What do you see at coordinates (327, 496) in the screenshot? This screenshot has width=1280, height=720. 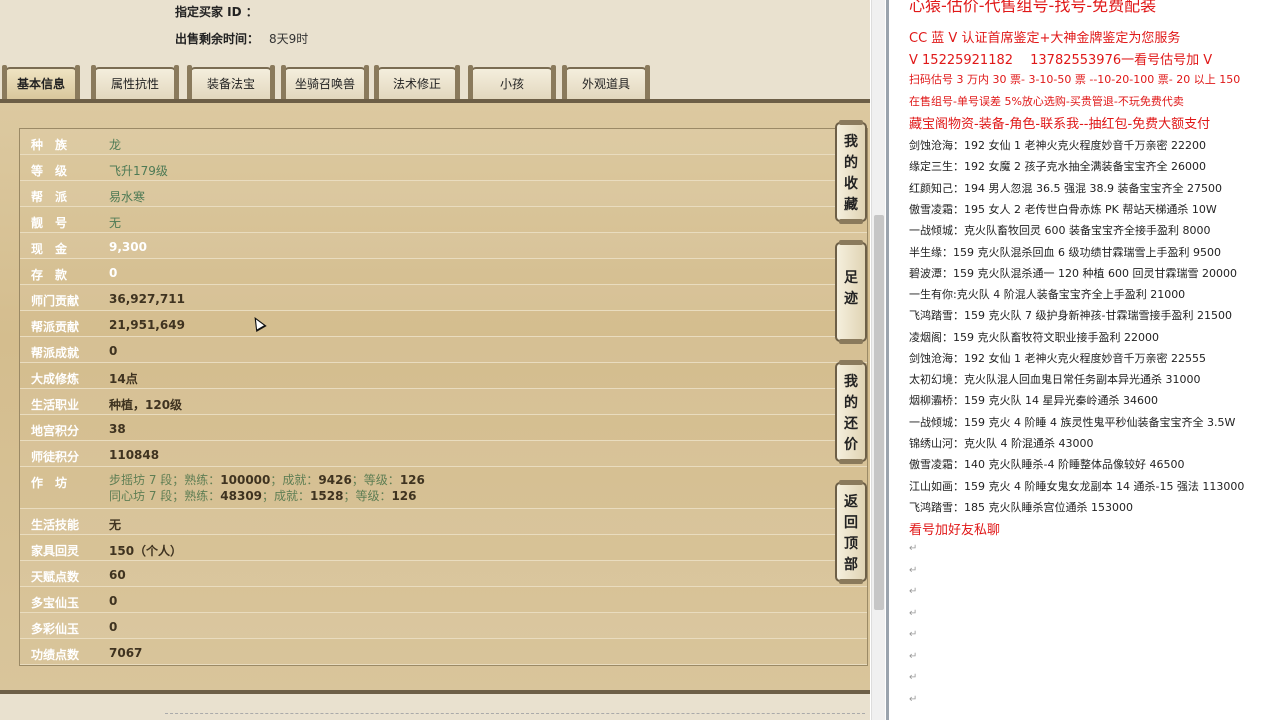 I see `workshop2-achieve: 1528` at bounding box center [327, 496].